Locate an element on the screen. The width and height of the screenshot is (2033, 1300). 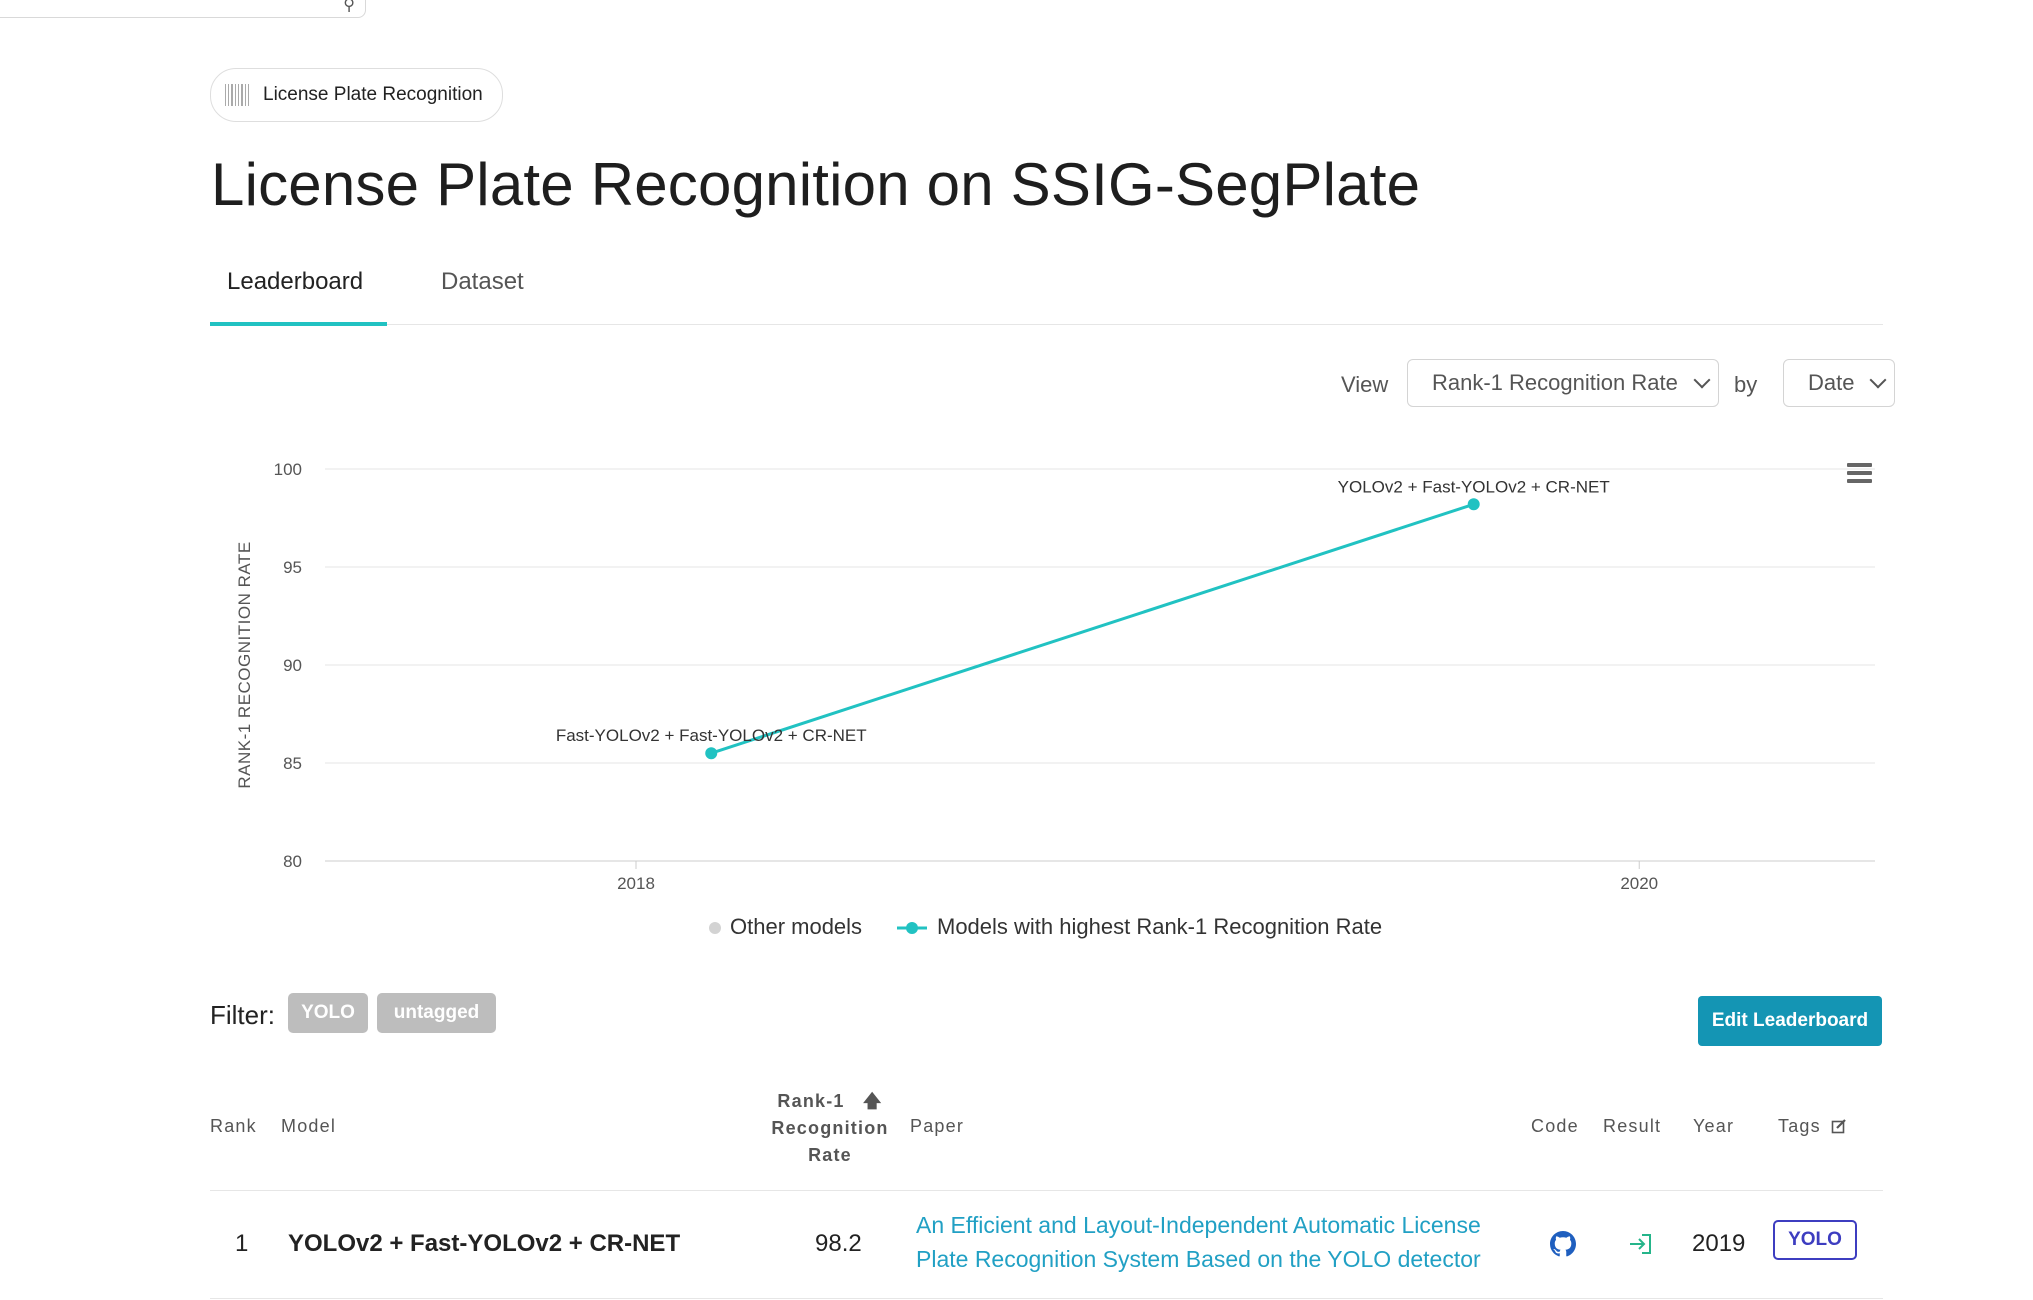
header-model: Model is located at coordinates (308, 1126).